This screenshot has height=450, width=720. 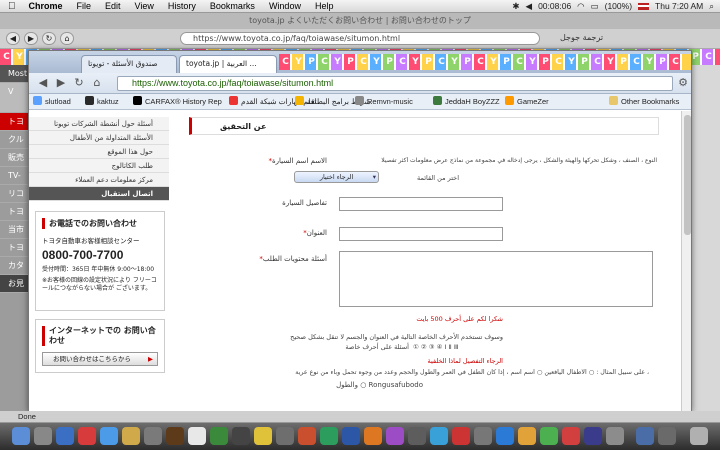 What do you see at coordinates (324, 6) in the screenshot?
I see `menu-help: Help` at bounding box center [324, 6].